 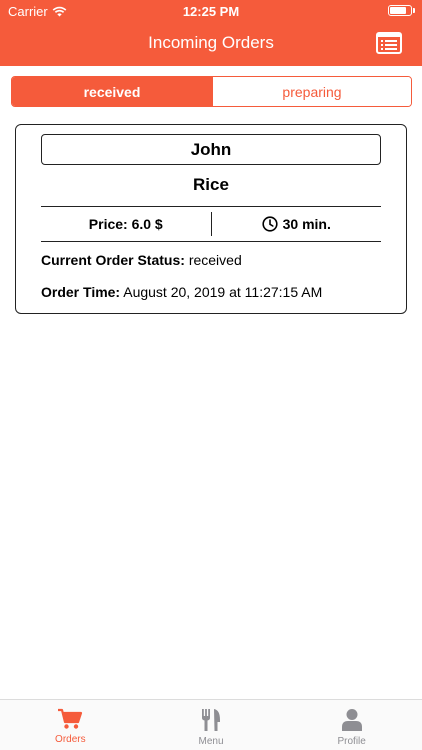 I want to click on prep-time: 30 min., so click(x=297, y=224).